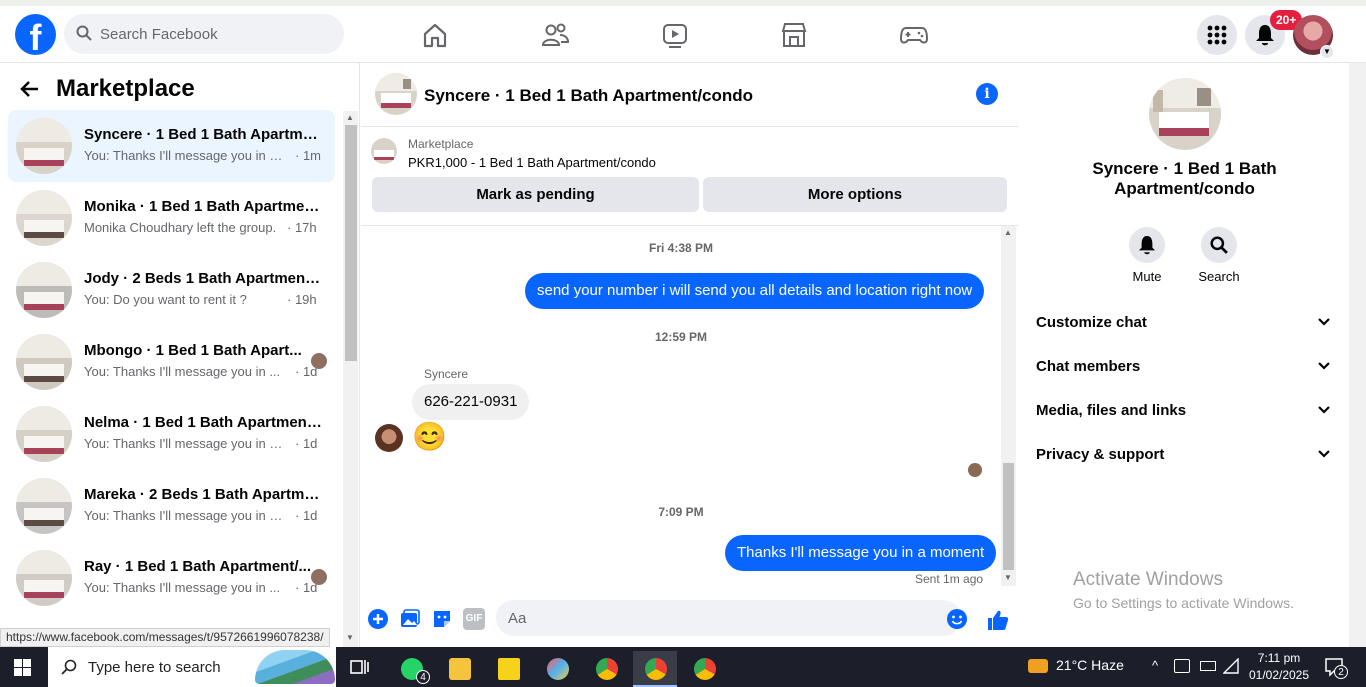  I want to click on search-bar, so click(204, 34).